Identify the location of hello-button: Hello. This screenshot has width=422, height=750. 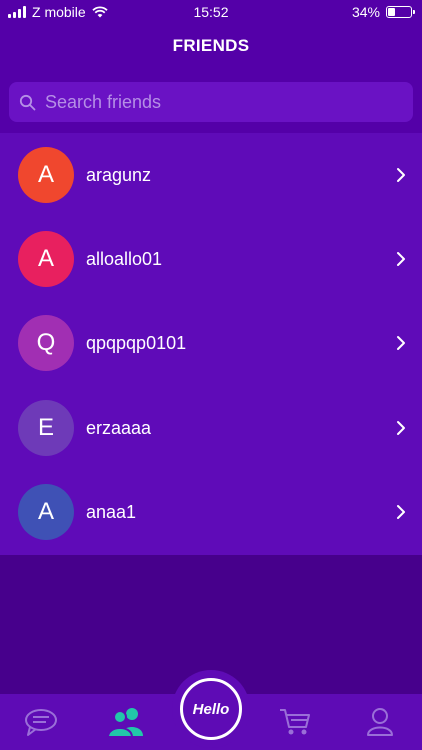
(211, 709).